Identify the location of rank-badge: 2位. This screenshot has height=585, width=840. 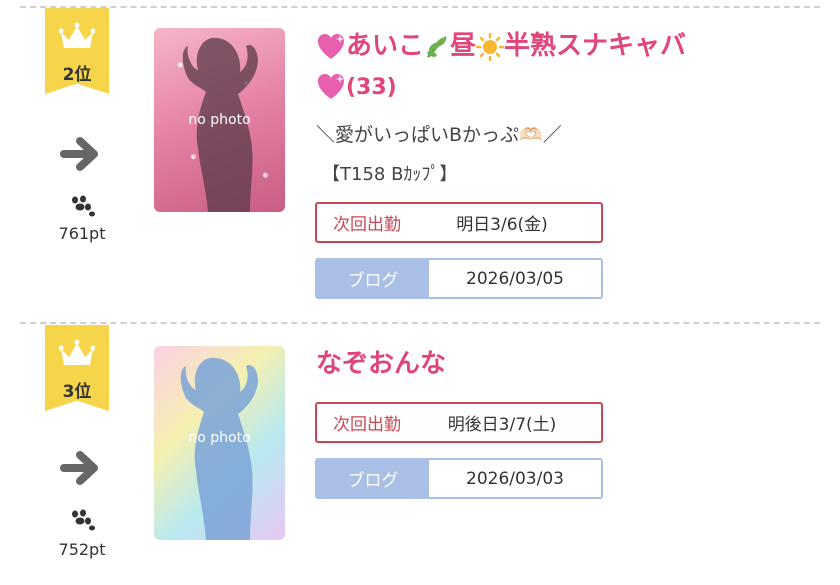
(77, 51).